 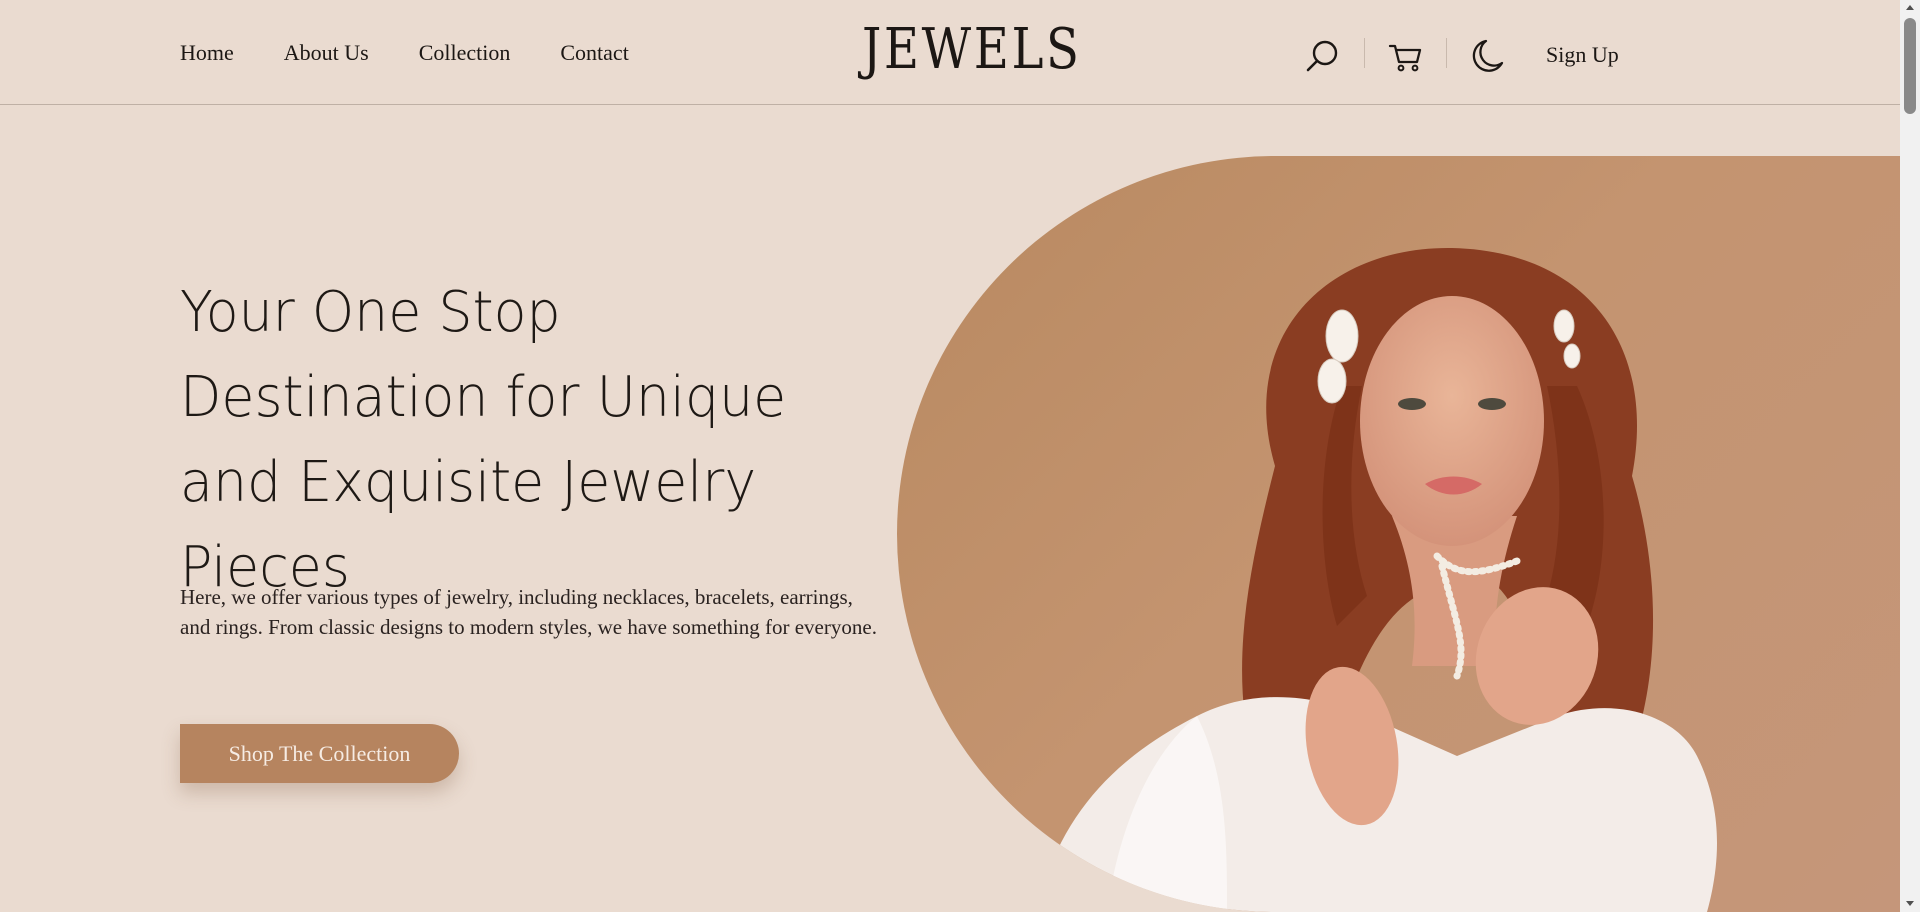 I want to click on main-nav: Home About Us Collection Contact, so click(x=404, y=53).